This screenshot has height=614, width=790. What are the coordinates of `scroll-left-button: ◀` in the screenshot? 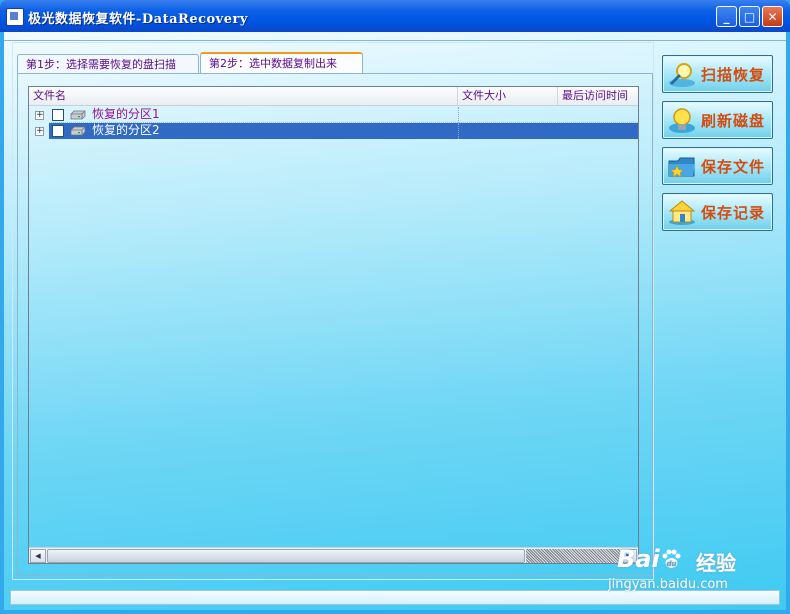 It's located at (38, 556).